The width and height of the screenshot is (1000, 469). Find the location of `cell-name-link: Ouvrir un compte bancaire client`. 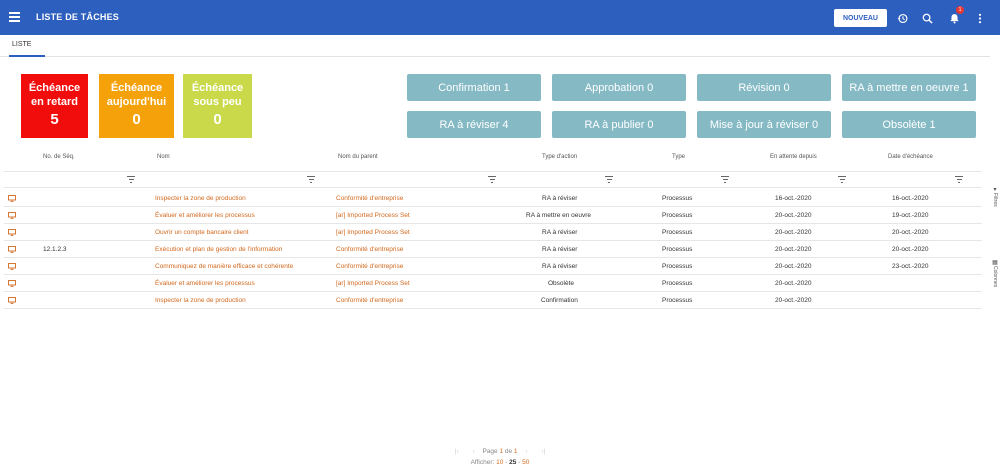

cell-name-link: Ouvrir un compte bancaire client is located at coordinates (202, 232).